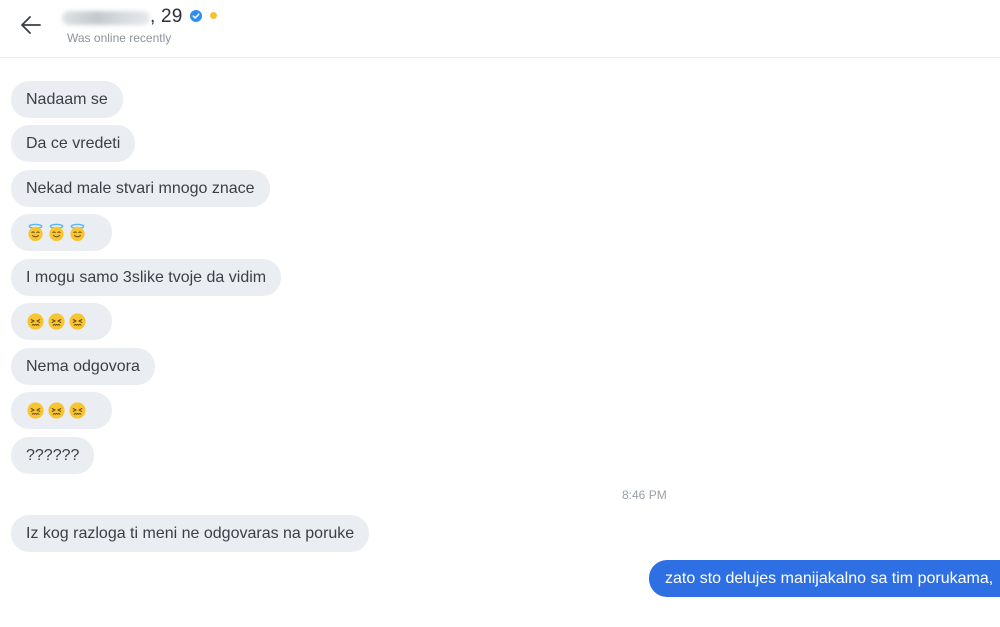  I want to click on message-incoming: Nekad male stvari mnogo znace, so click(140, 188).